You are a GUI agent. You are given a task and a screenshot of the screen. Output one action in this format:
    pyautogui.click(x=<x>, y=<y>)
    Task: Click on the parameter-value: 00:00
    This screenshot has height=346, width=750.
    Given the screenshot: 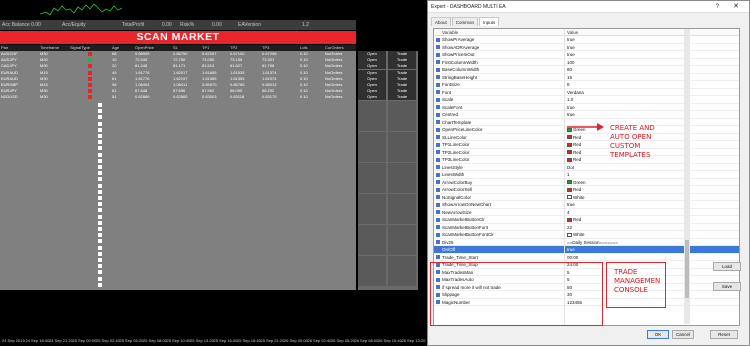 What is the action you would take?
    pyautogui.click(x=572, y=257)
    